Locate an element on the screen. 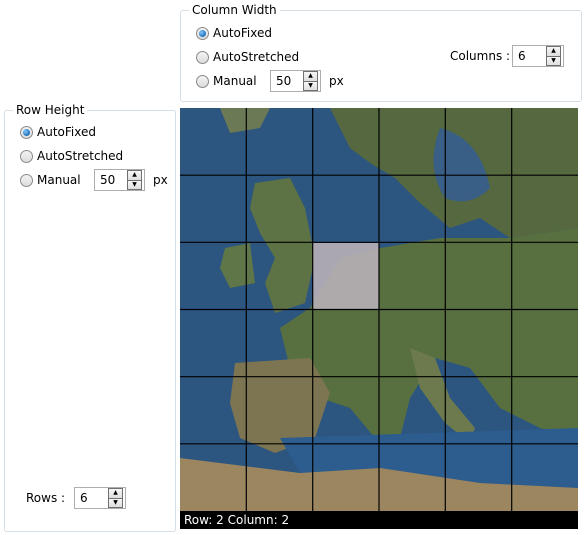 The height and width of the screenshot is (535, 584). status-row-label: Row: is located at coordinates (198, 520).